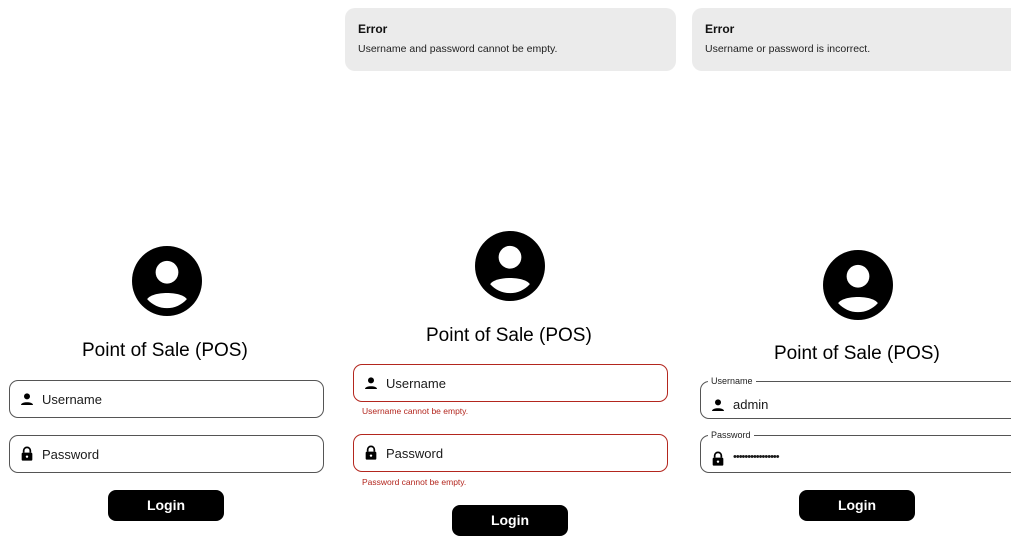 This screenshot has width=1011, height=536. Describe the element at coordinates (751, 404) in the screenshot. I see `username-value: admin` at that location.